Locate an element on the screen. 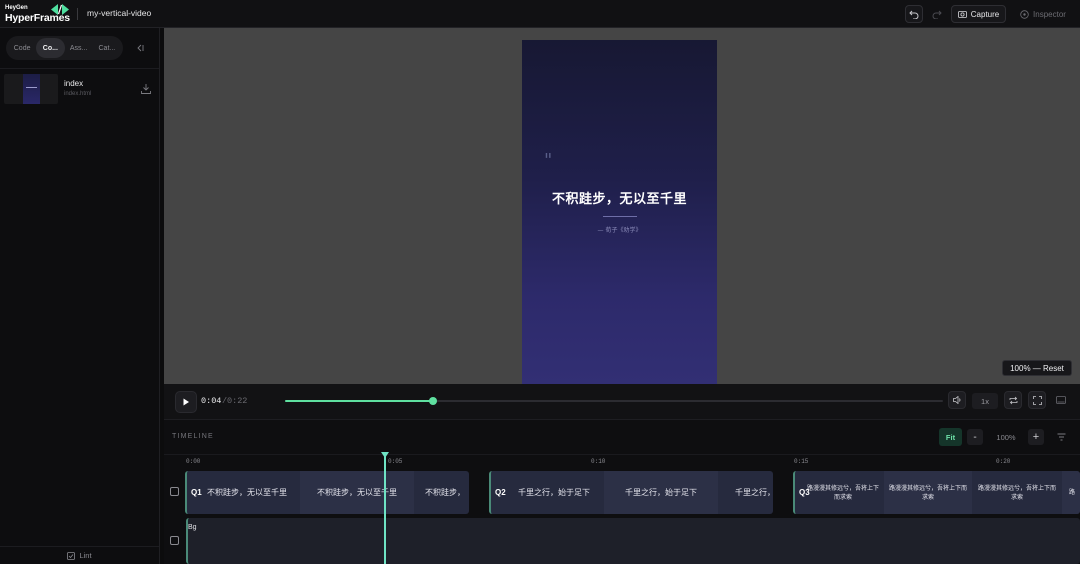 The height and width of the screenshot is (564, 1080). fullscreen-icon is located at coordinates (1037, 400).